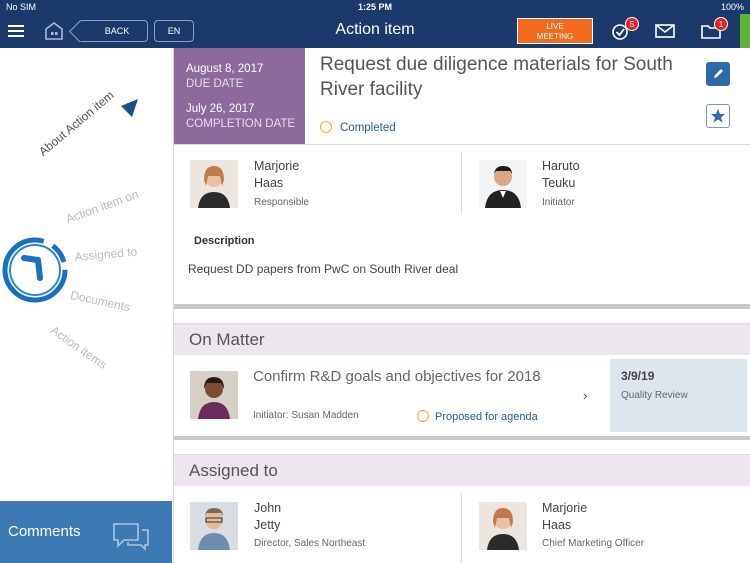 This screenshot has height=563, width=750. I want to click on chevron-right-icon: ›, so click(585, 395).